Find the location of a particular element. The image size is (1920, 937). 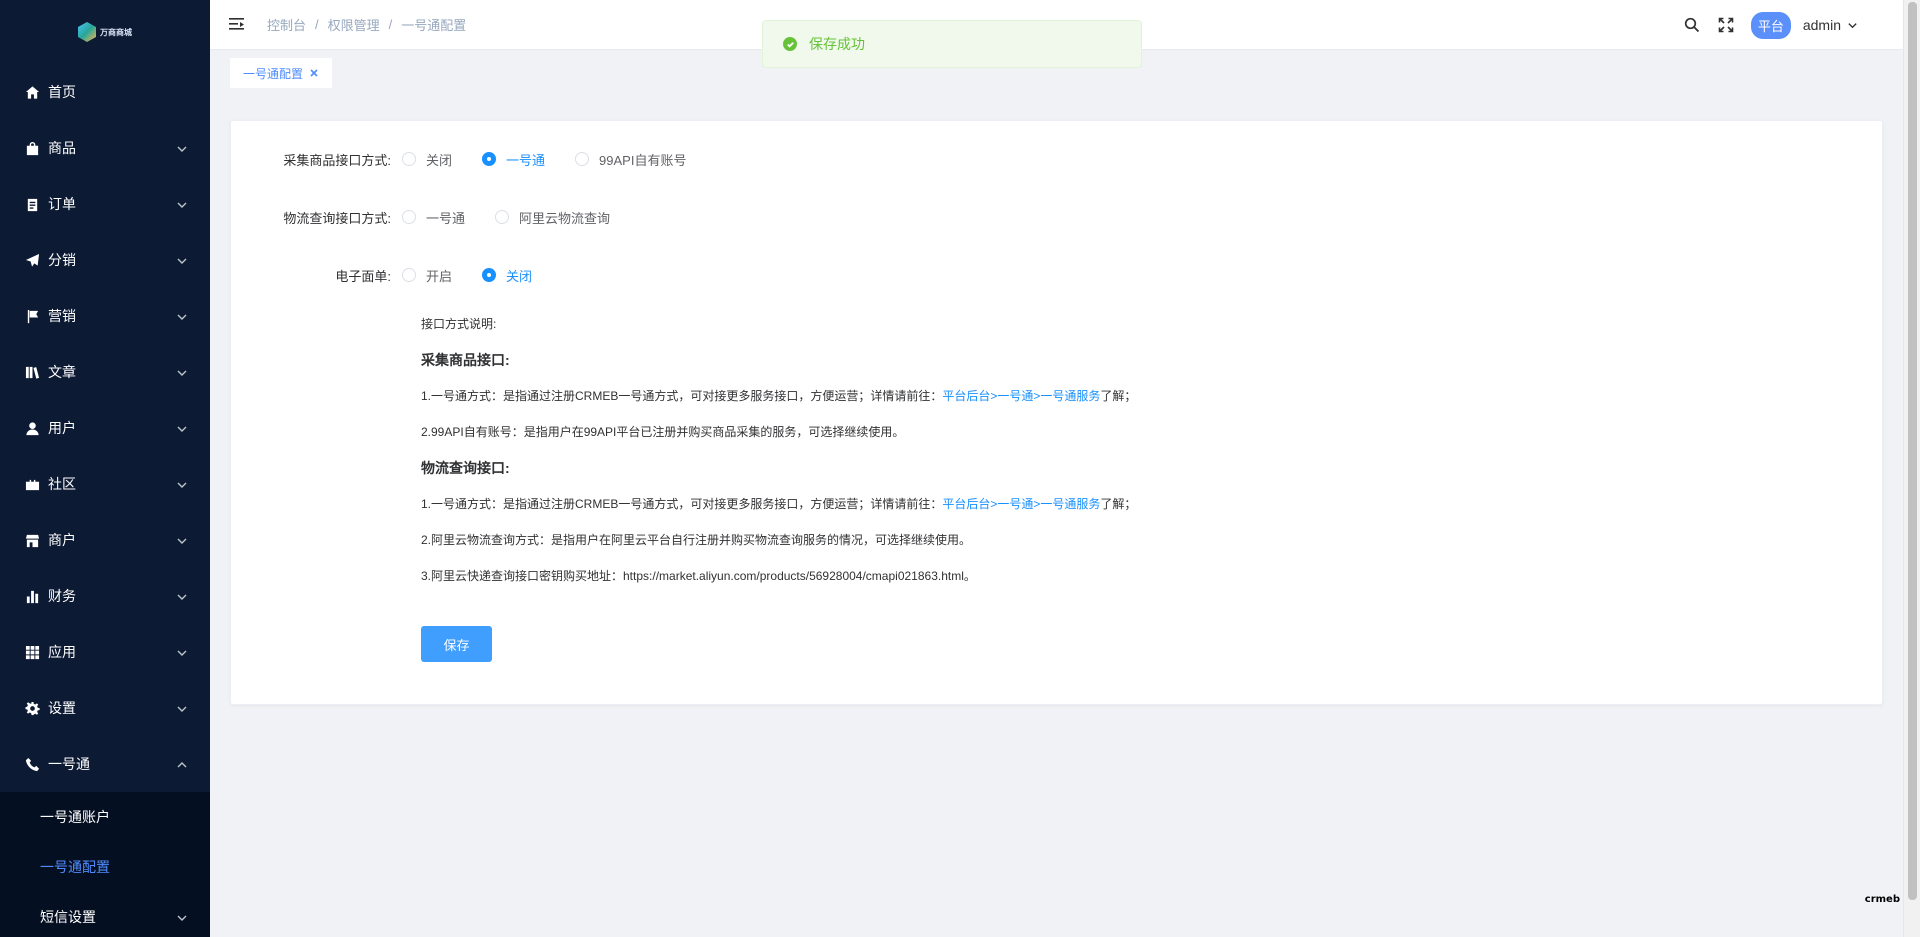

sidebar-item-label: 商品 is located at coordinates (62, 148).